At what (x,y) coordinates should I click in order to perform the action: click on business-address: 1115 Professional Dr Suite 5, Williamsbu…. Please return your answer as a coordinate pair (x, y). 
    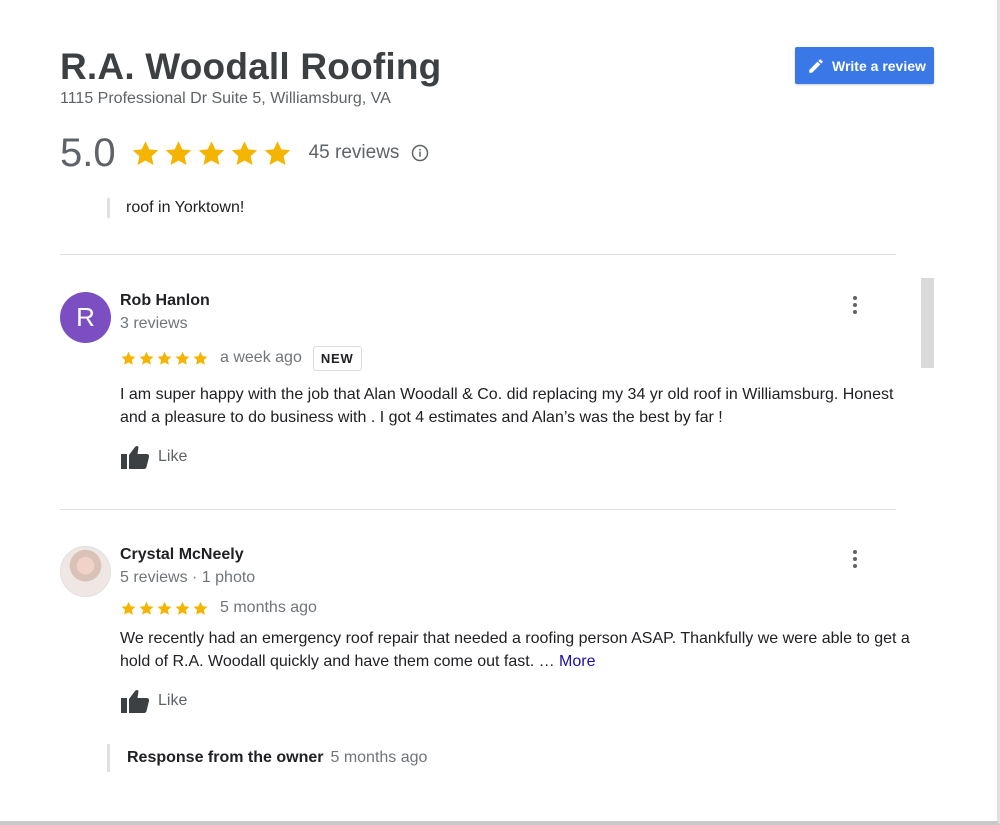
    Looking at the image, I should click on (225, 98).